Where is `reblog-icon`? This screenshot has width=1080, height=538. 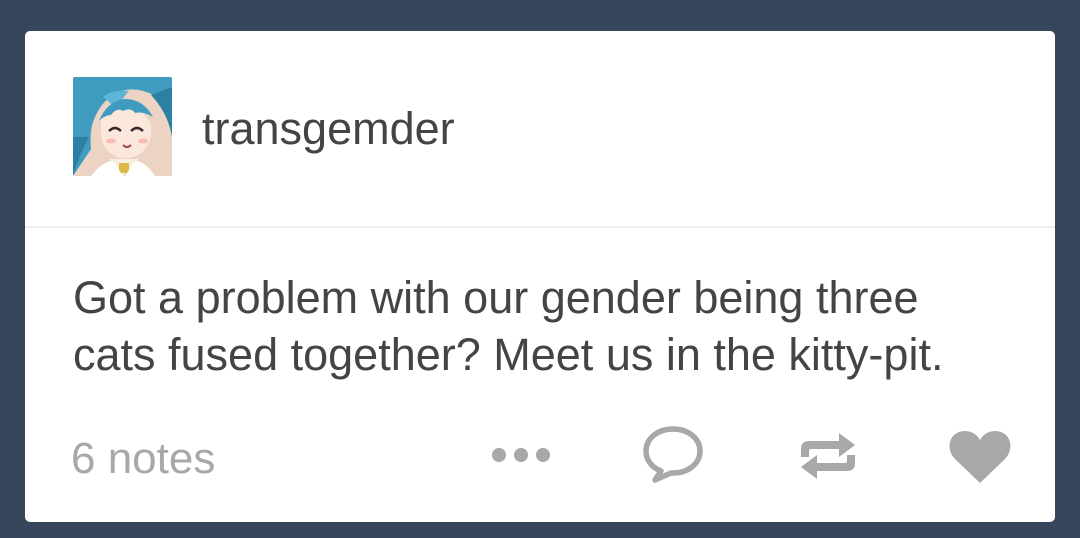 reblog-icon is located at coordinates (828, 456).